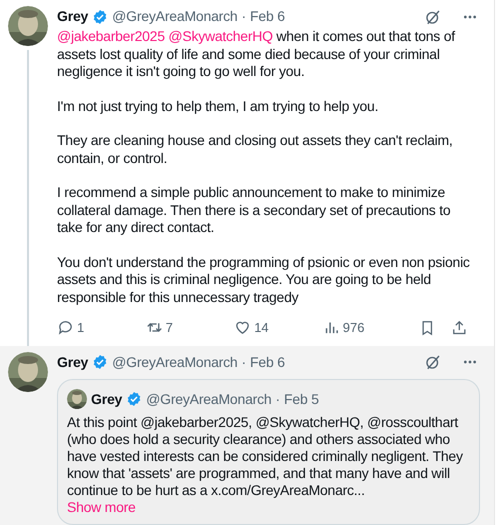  Describe the element at coordinates (301, 399) in the screenshot. I see `post-date: Feb 5` at that location.